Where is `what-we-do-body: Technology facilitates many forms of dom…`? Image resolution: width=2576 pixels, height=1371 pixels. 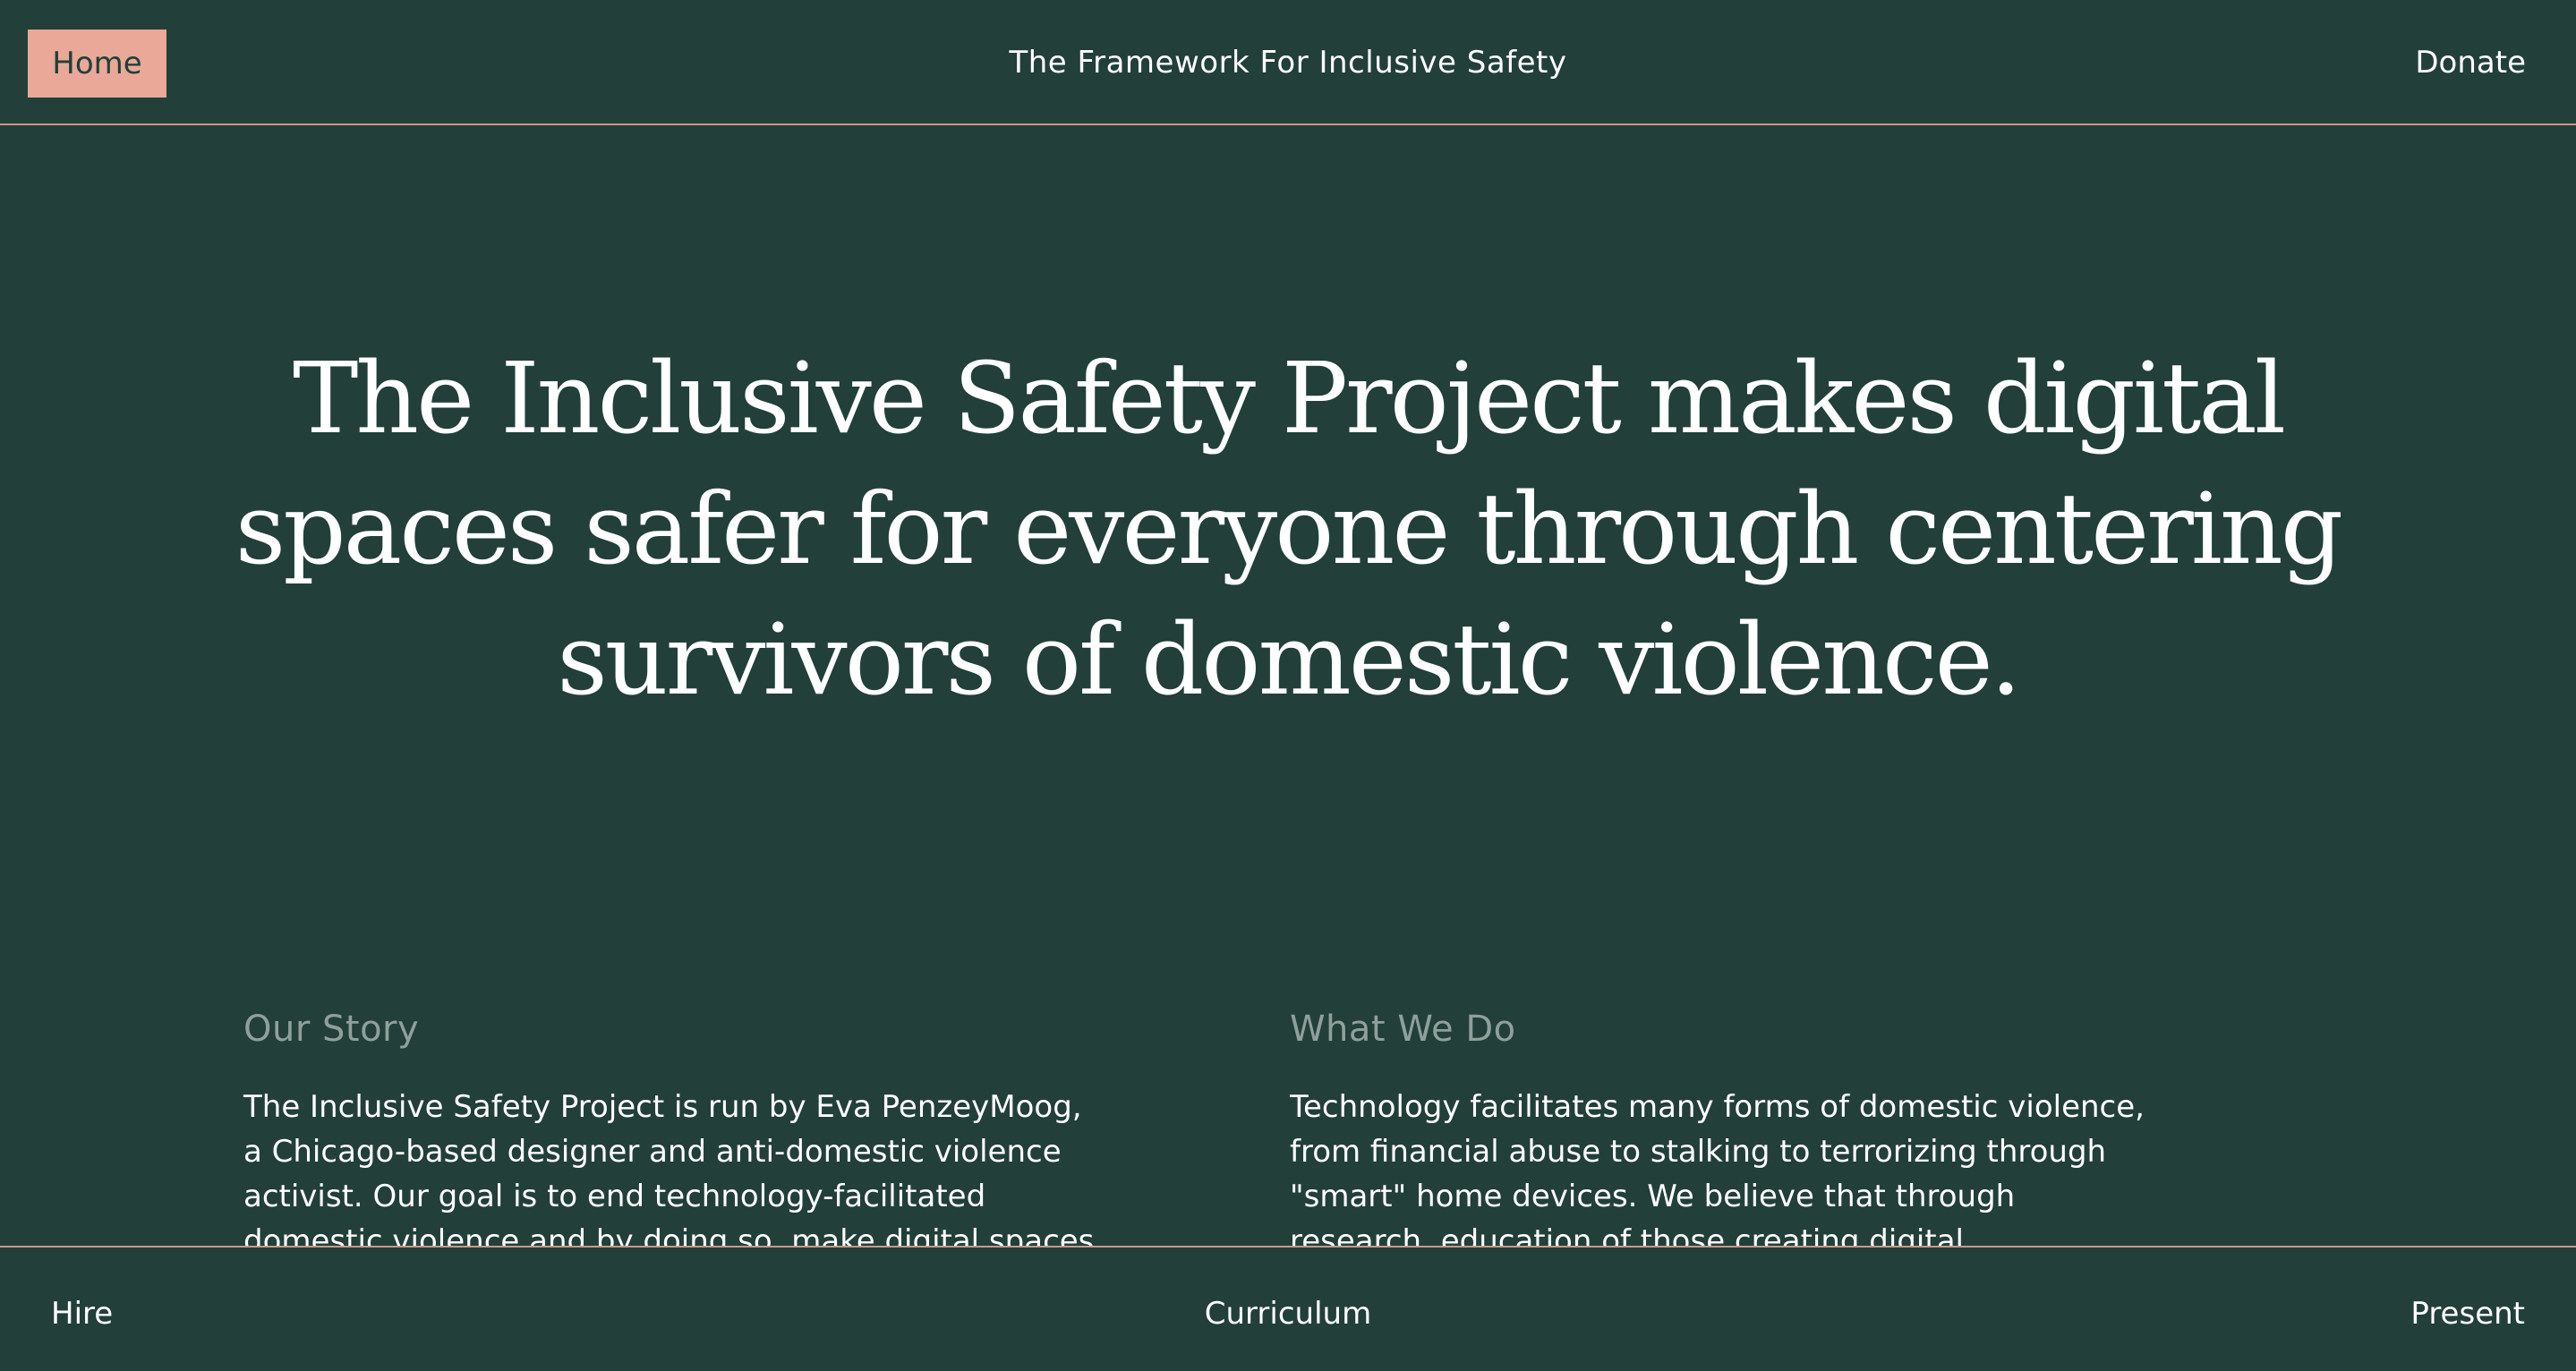
what-we-do-body: Technology facilitates many forms of dom… is located at coordinates (1717, 1174).